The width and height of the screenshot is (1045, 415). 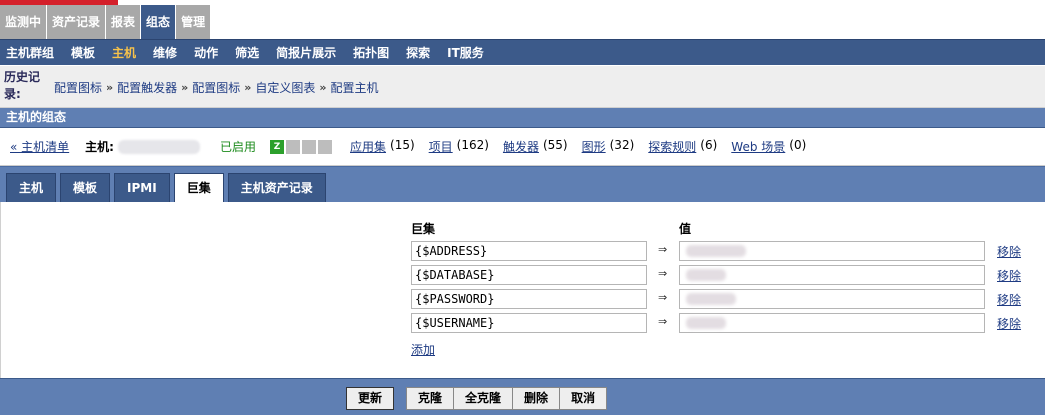 What do you see at coordinates (325, 146) in the screenshot?
I see `ipmi-icon` at bounding box center [325, 146].